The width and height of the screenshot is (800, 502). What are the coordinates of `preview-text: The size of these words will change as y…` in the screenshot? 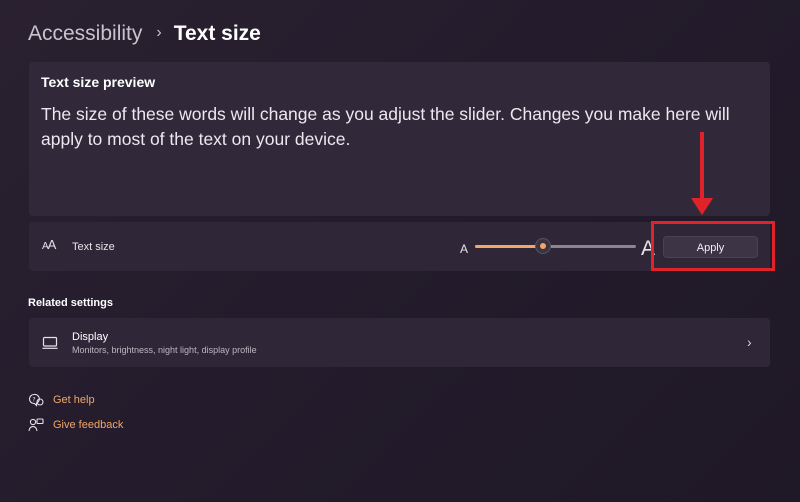 It's located at (385, 126).